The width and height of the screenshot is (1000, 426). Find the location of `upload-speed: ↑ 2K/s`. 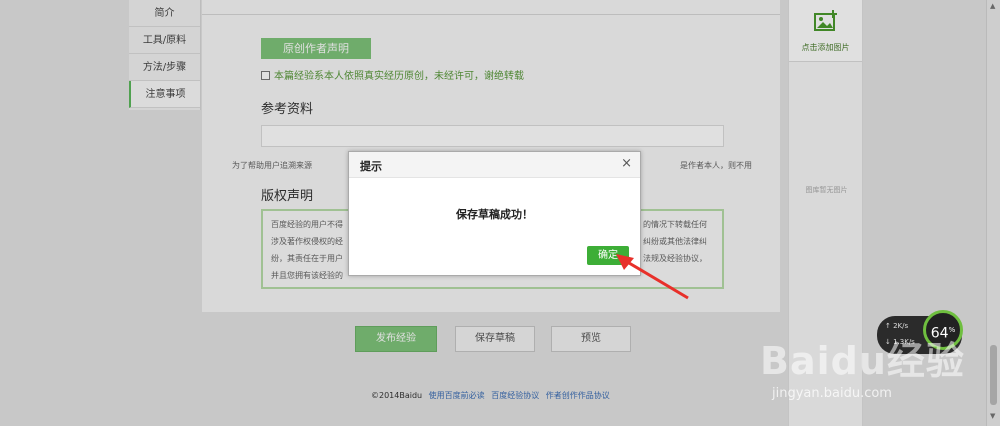

upload-speed: ↑ 2K/s is located at coordinates (897, 326).